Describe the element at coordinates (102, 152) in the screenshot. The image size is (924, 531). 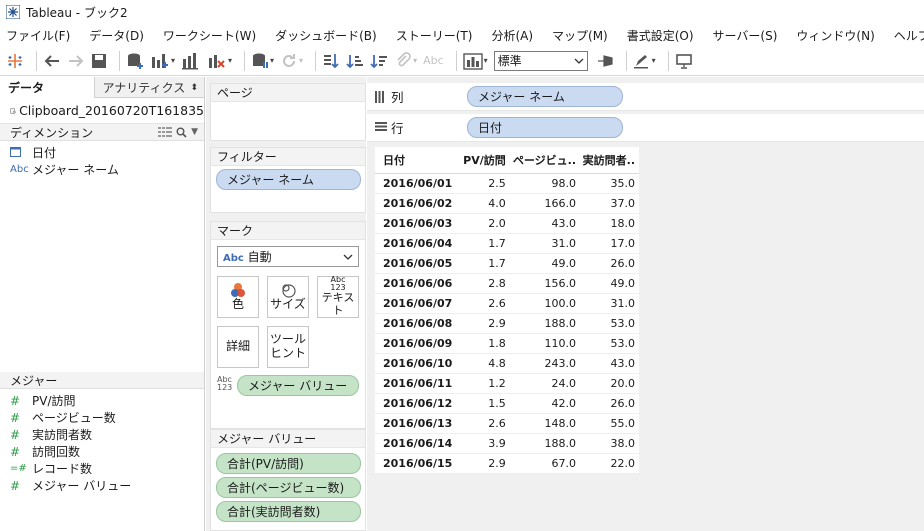
I see `dimension-field: 日付` at that location.